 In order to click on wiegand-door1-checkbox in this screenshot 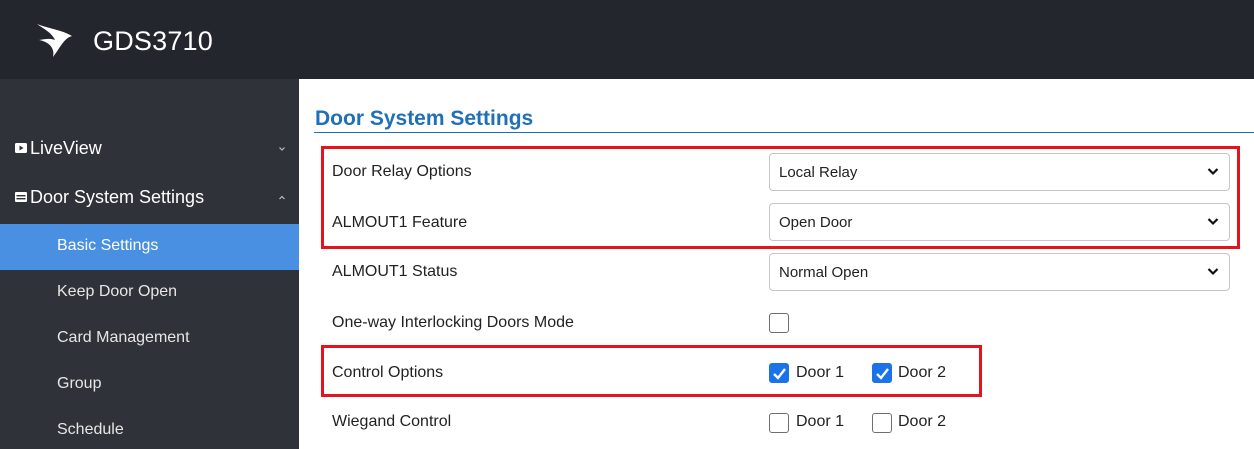, I will do `click(779, 423)`.